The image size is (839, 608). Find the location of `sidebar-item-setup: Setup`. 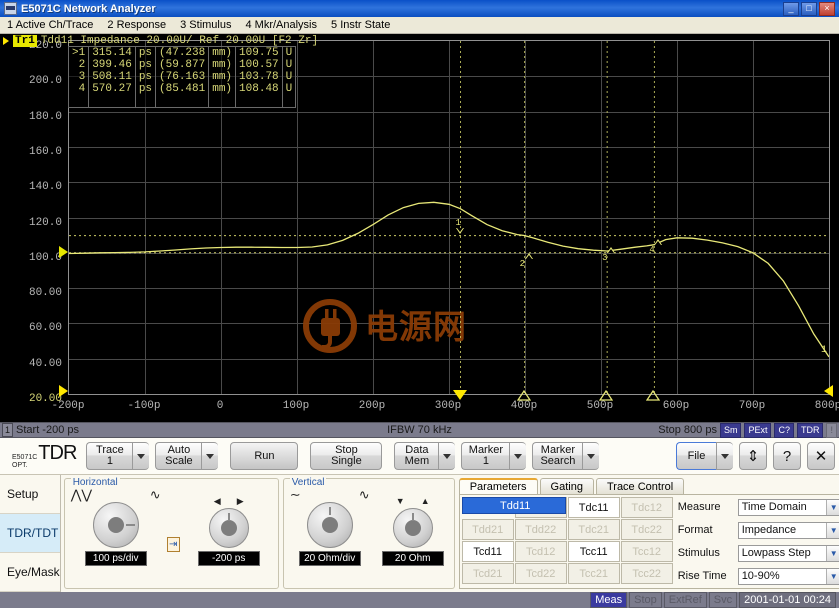

sidebar-item-setup: Setup is located at coordinates (30, 494).